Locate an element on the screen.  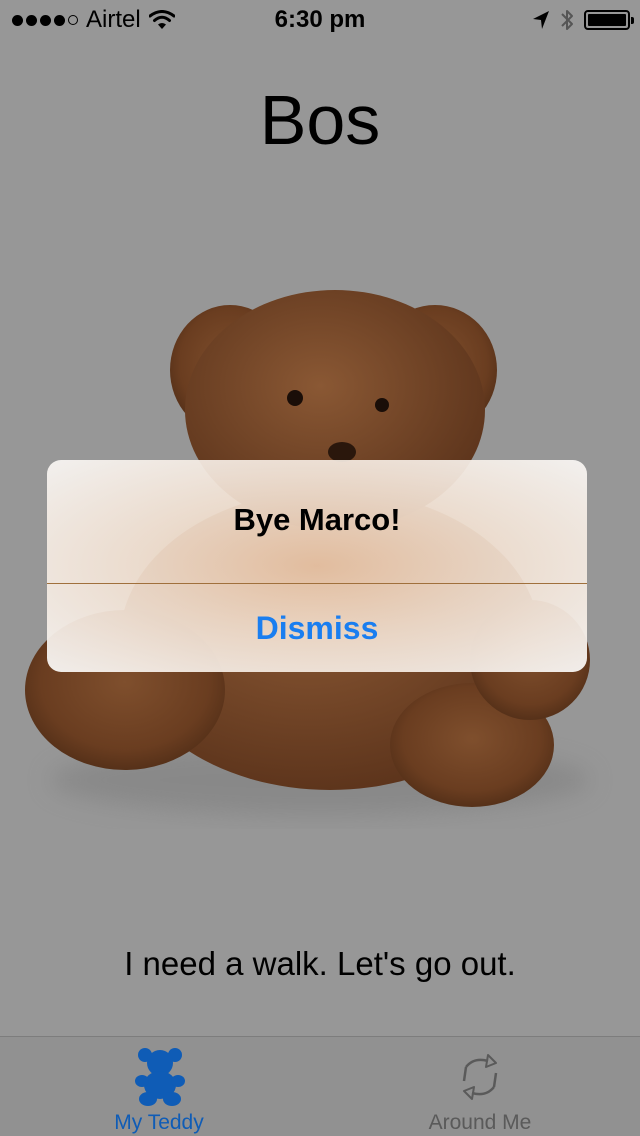
location-arrow-icon is located at coordinates (541, 20).